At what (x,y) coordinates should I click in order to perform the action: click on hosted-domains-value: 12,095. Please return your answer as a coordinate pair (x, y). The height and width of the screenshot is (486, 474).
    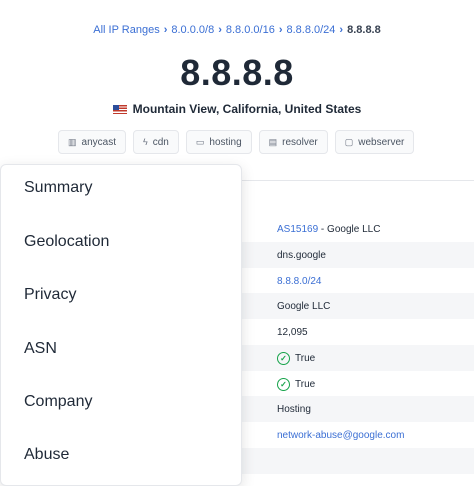
    Looking at the image, I should click on (292, 332).